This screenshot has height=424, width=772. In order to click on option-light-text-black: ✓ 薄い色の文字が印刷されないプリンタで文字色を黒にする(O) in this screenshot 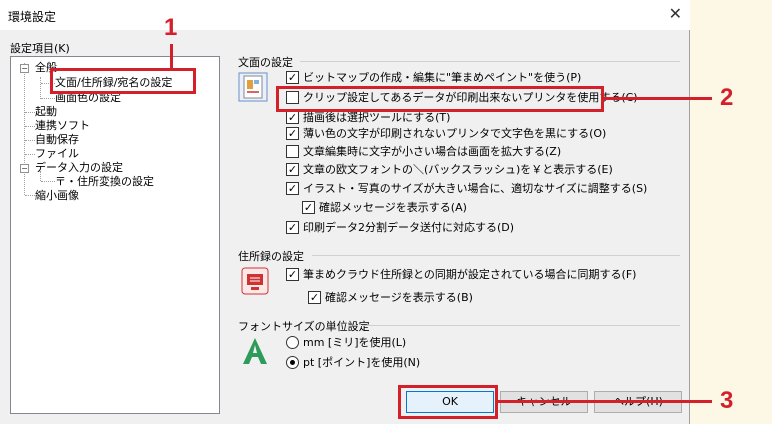, I will do `click(446, 134)`.